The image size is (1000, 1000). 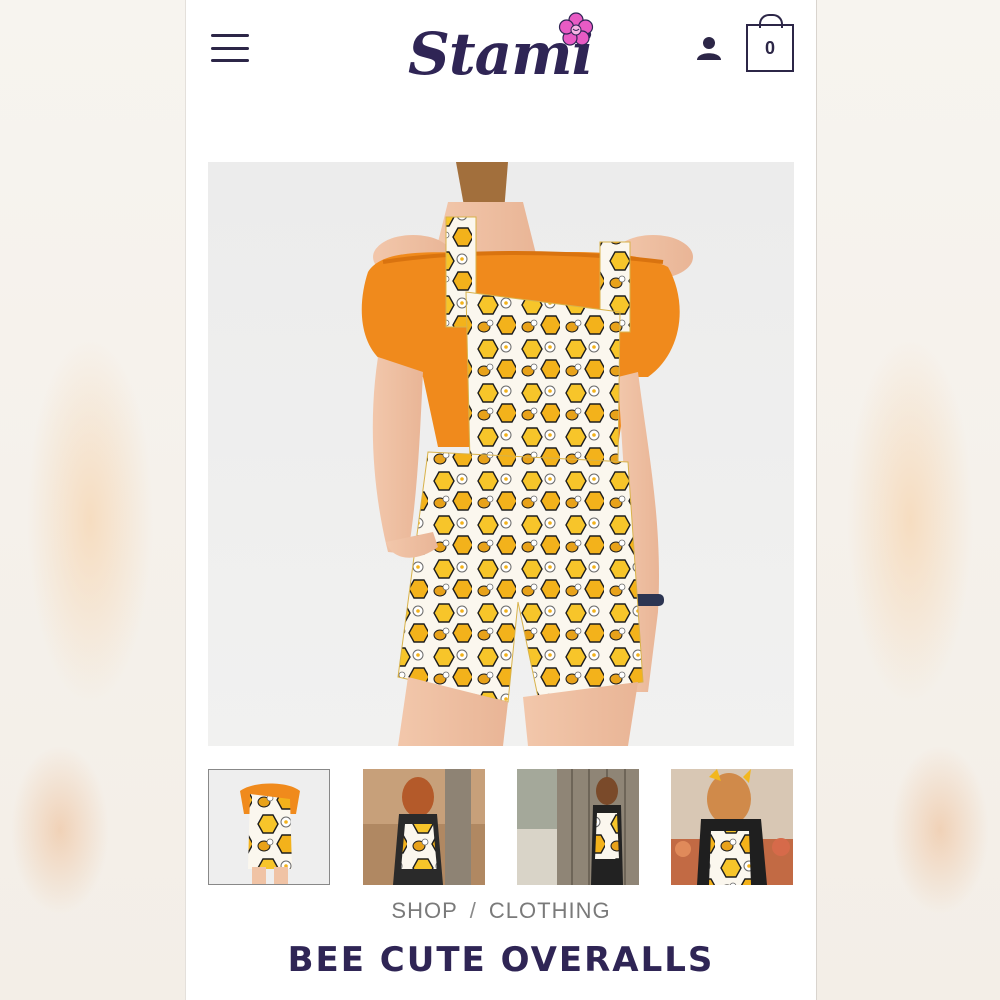 What do you see at coordinates (230, 48) in the screenshot?
I see `hamburger-menu-icon` at bounding box center [230, 48].